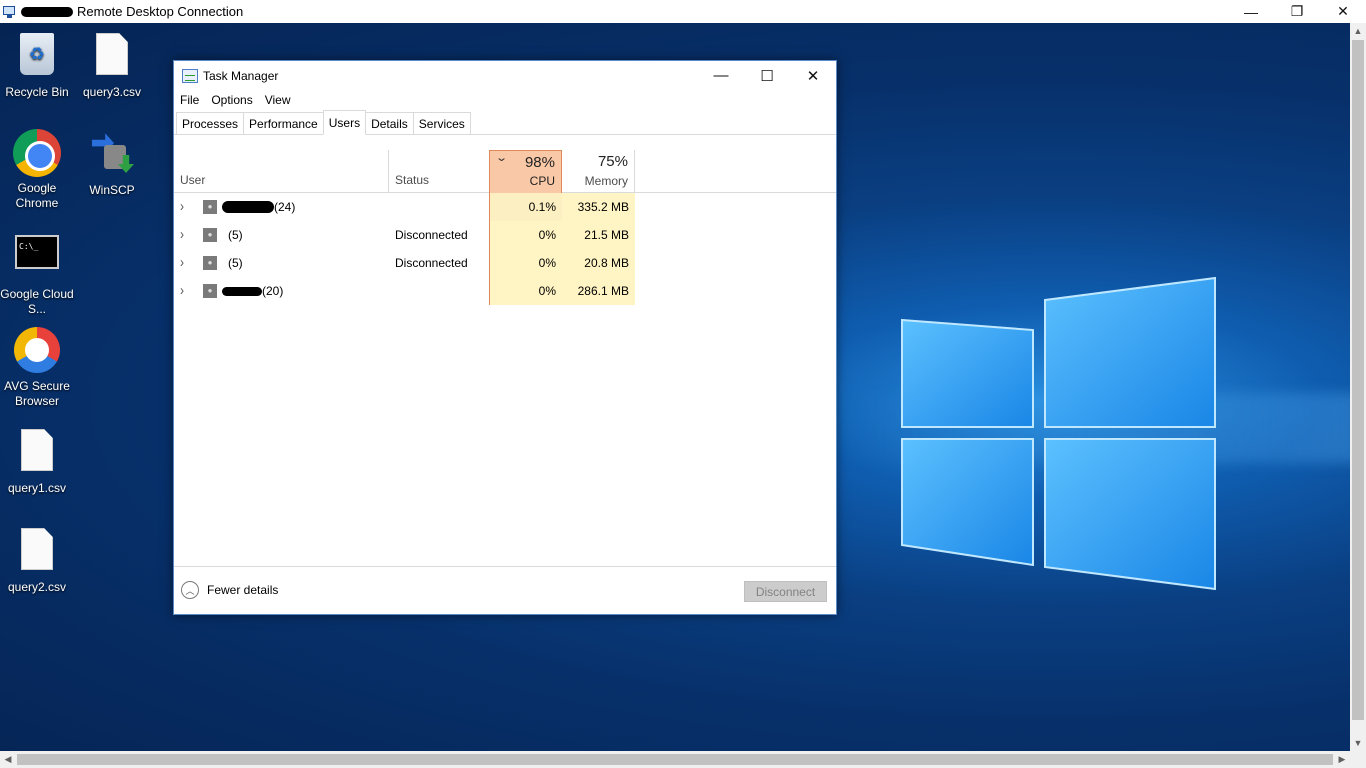 The image size is (1366, 768). Describe the element at coordinates (1297, 11) in the screenshot. I see `rdp-restore-button: ❐` at that location.